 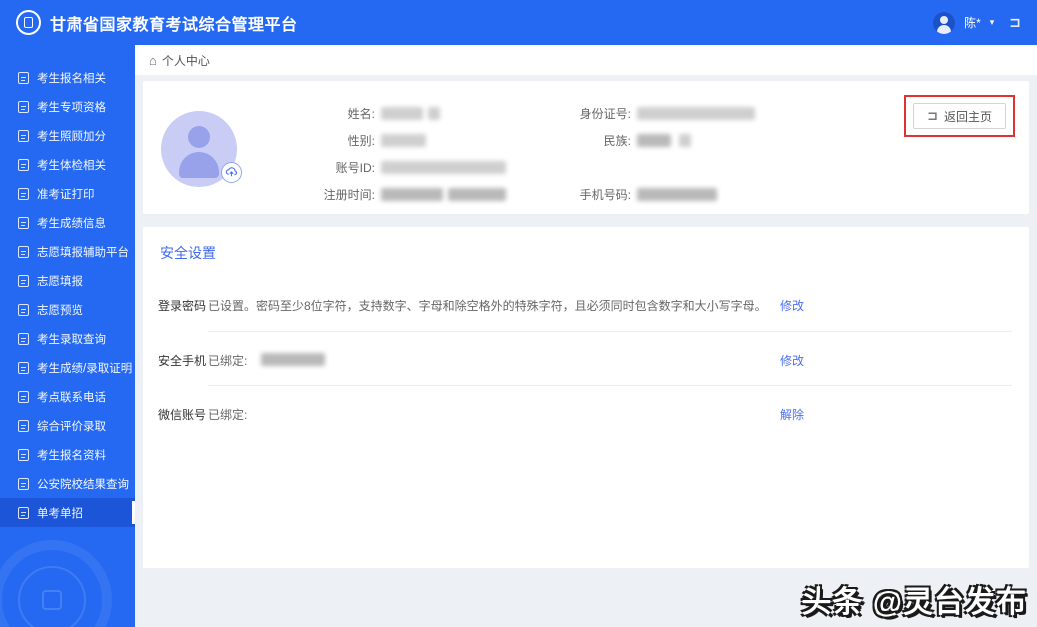 I want to click on top-header: 甘肃省国家教育考试综合管理平台 陈* ▾ ⊐, so click(x=518, y=22).